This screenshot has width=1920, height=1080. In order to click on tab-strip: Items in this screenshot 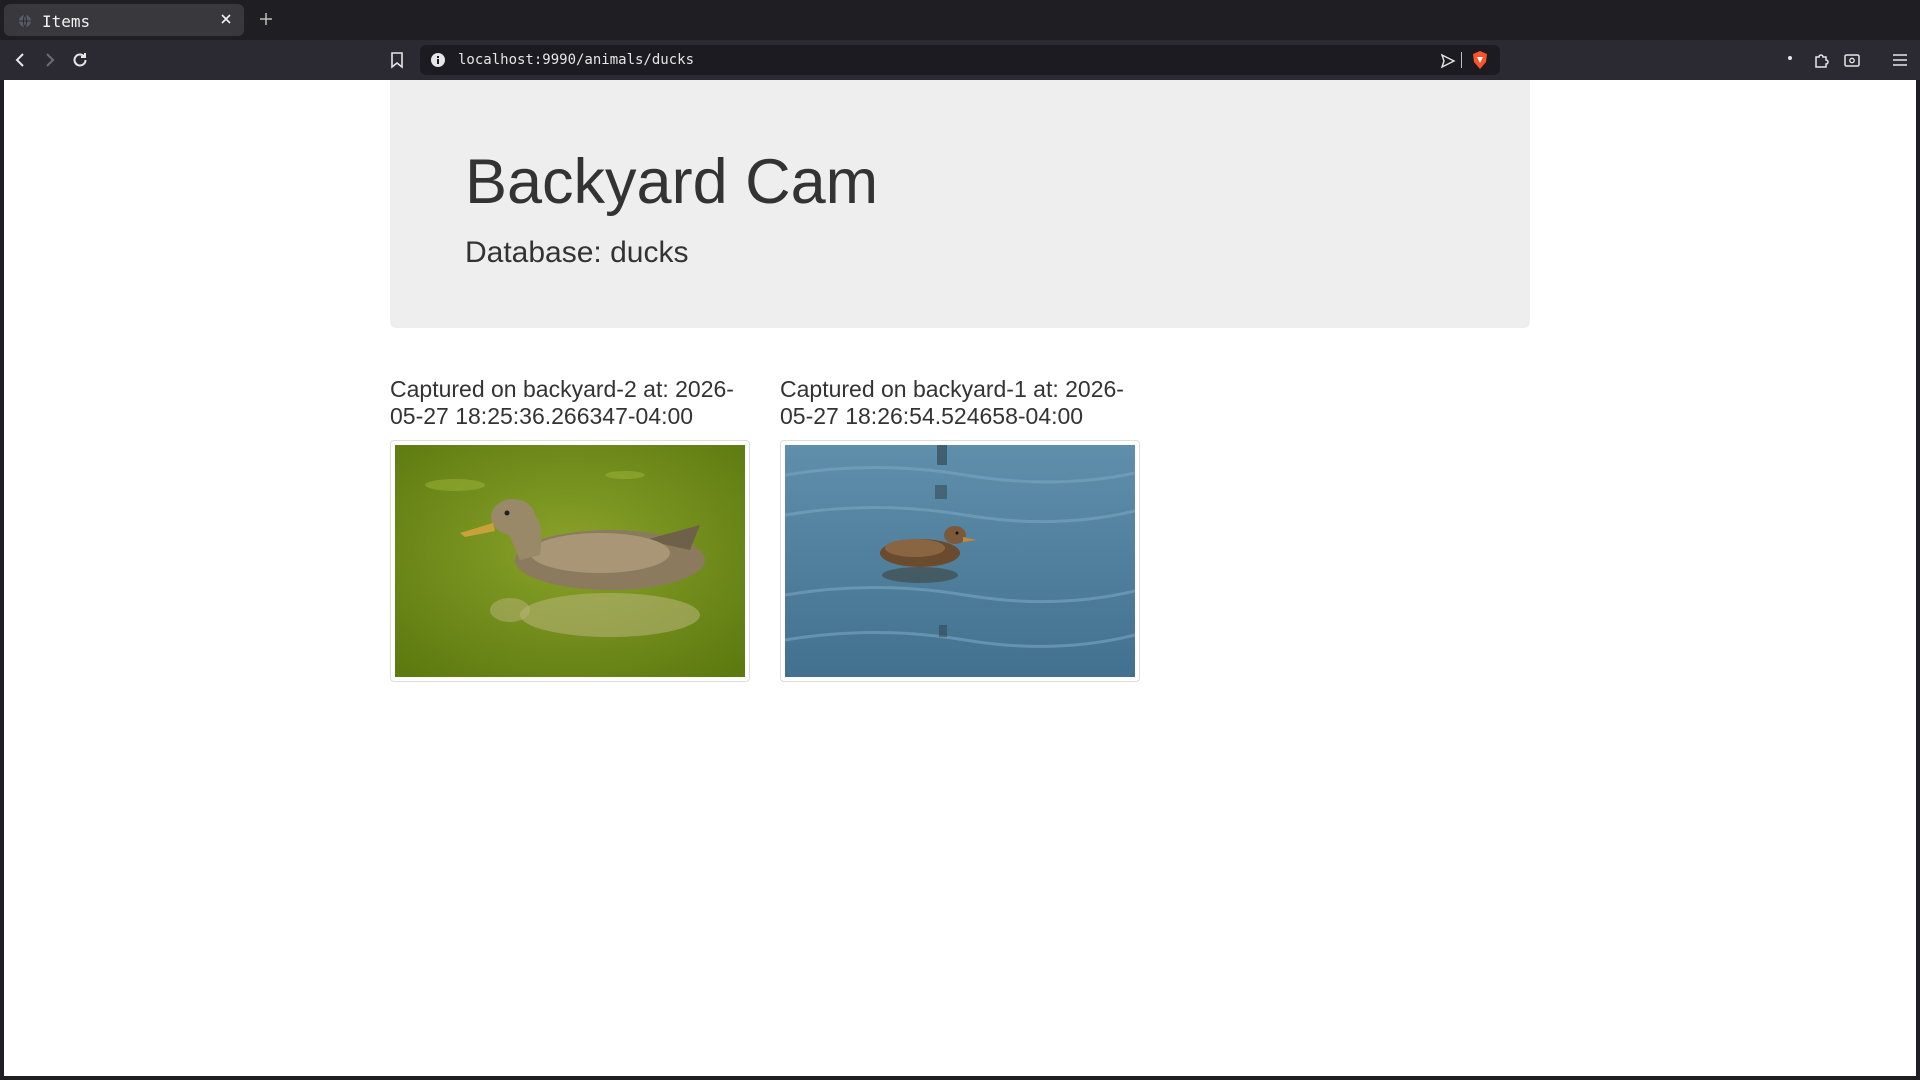, I will do `click(960, 20)`.